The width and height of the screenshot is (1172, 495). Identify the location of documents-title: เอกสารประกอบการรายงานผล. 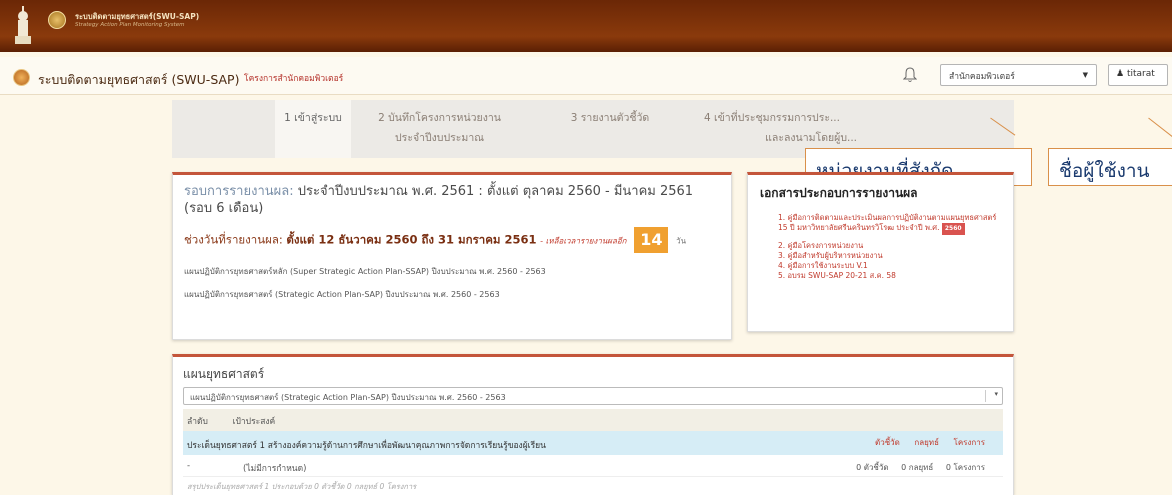
(839, 193).